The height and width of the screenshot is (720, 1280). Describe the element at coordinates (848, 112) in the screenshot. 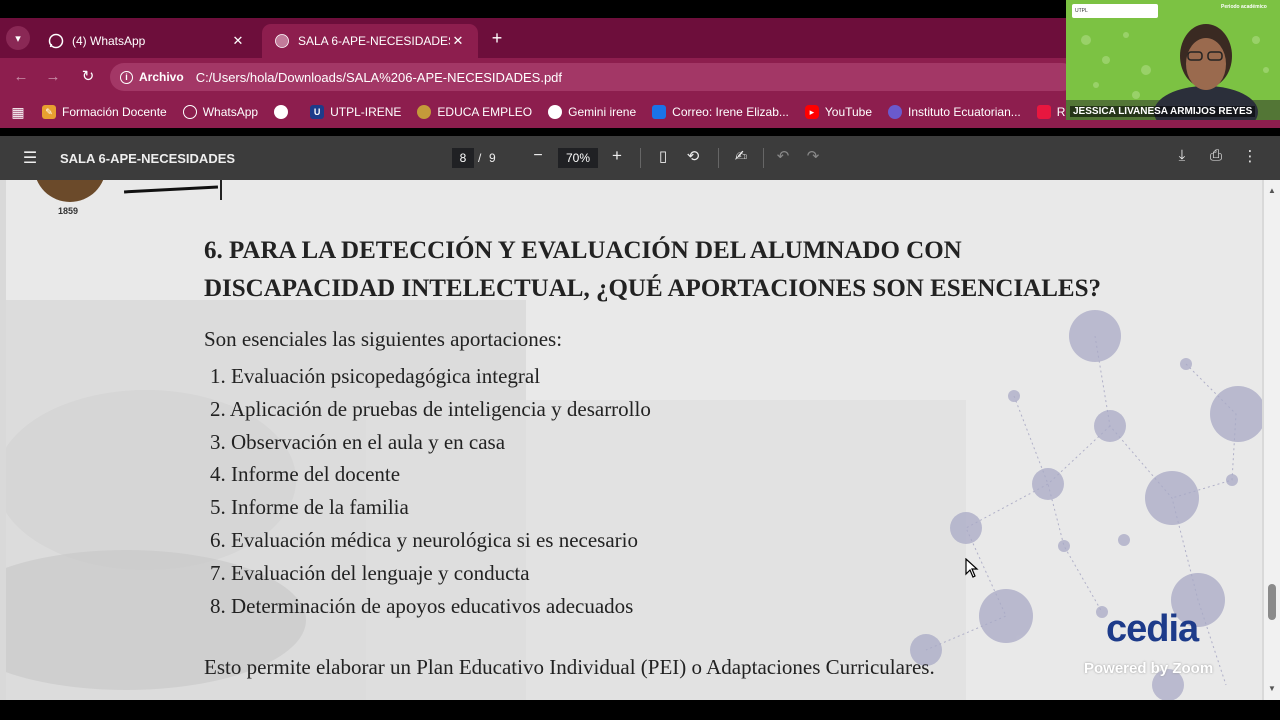

I see `bookmark-label: YouTube` at that location.